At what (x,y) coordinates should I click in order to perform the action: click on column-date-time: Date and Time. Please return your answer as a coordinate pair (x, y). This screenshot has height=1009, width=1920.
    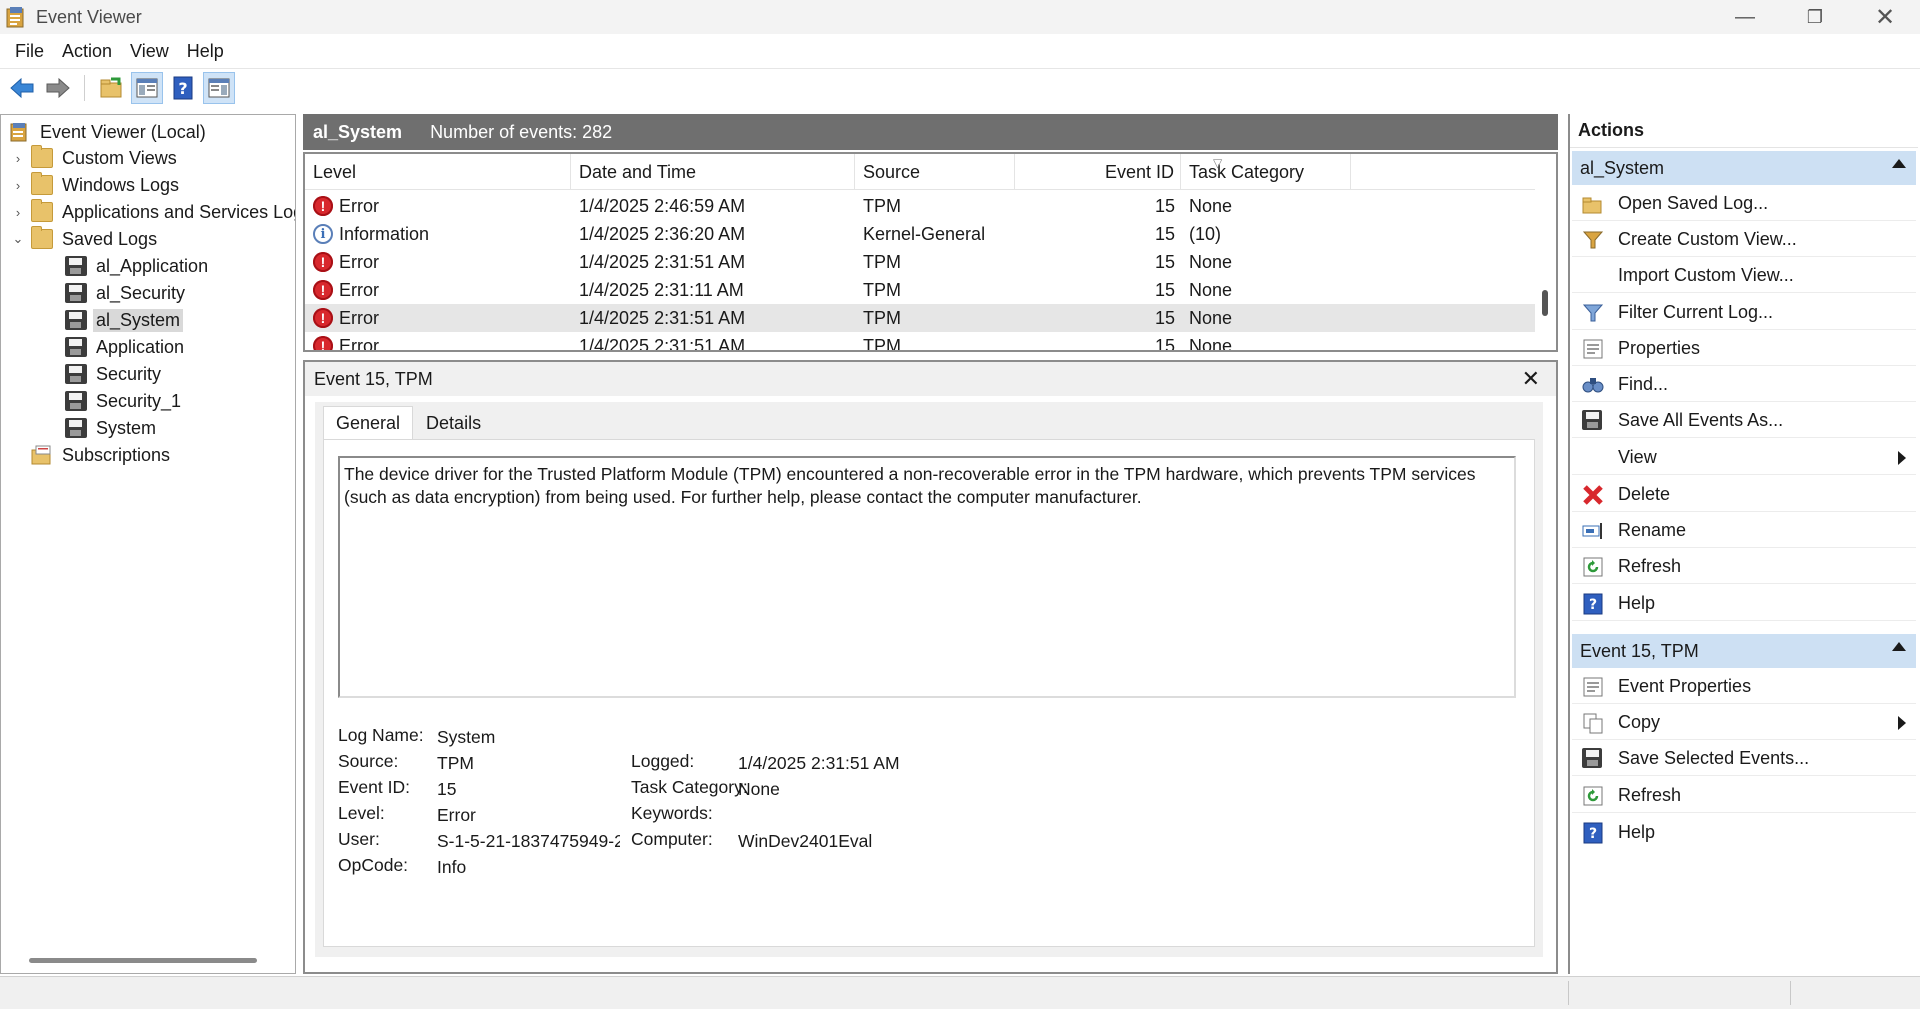
    Looking at the image, I should click on (713, 172).